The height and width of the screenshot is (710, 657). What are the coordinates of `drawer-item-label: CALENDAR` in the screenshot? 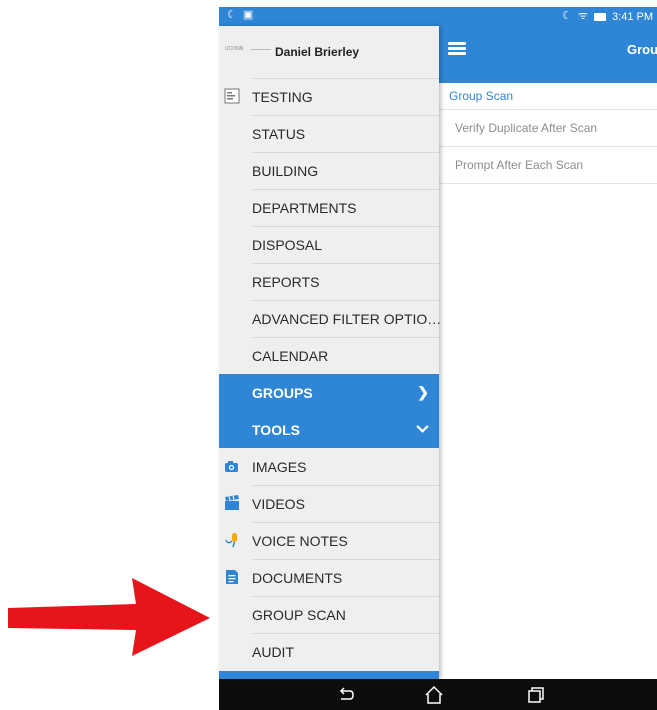 It's located at (290, 356).